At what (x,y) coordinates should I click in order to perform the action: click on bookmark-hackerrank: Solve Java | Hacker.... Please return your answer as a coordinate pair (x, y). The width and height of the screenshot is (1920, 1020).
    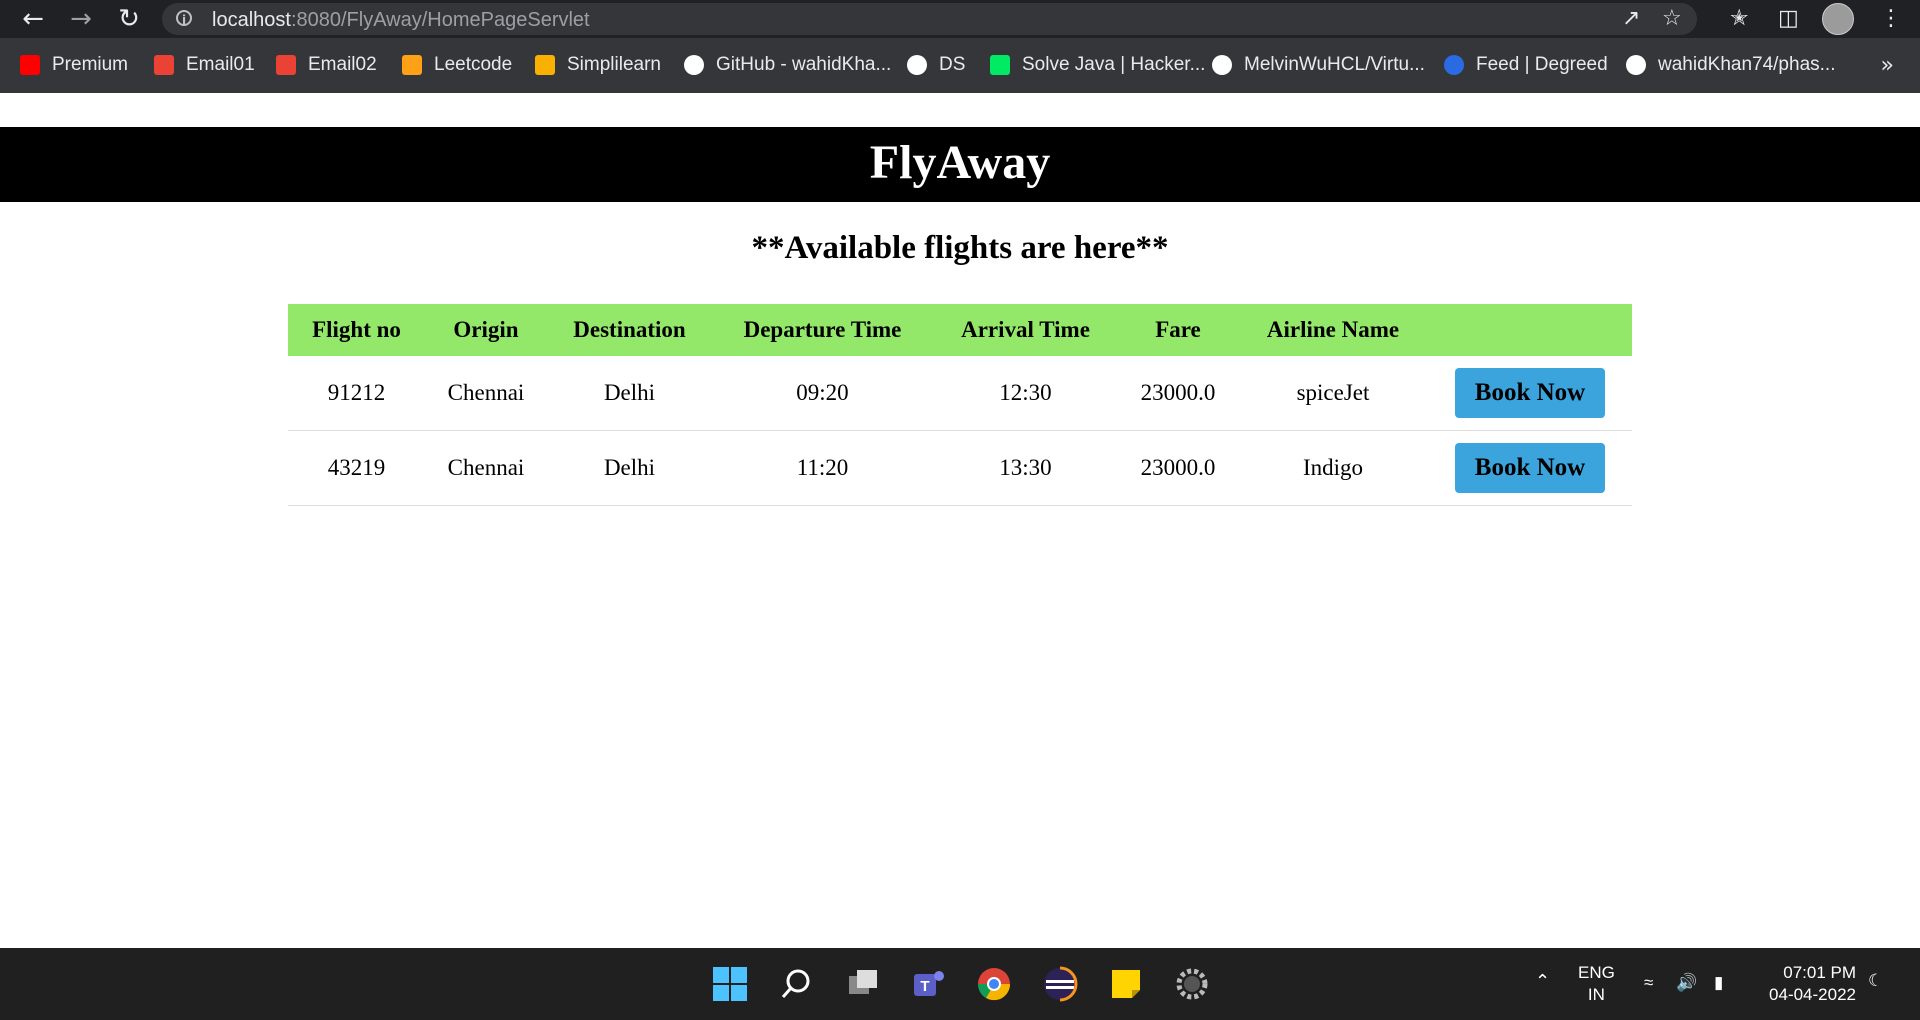
    Looking at the image, I should click on (1097, 65).